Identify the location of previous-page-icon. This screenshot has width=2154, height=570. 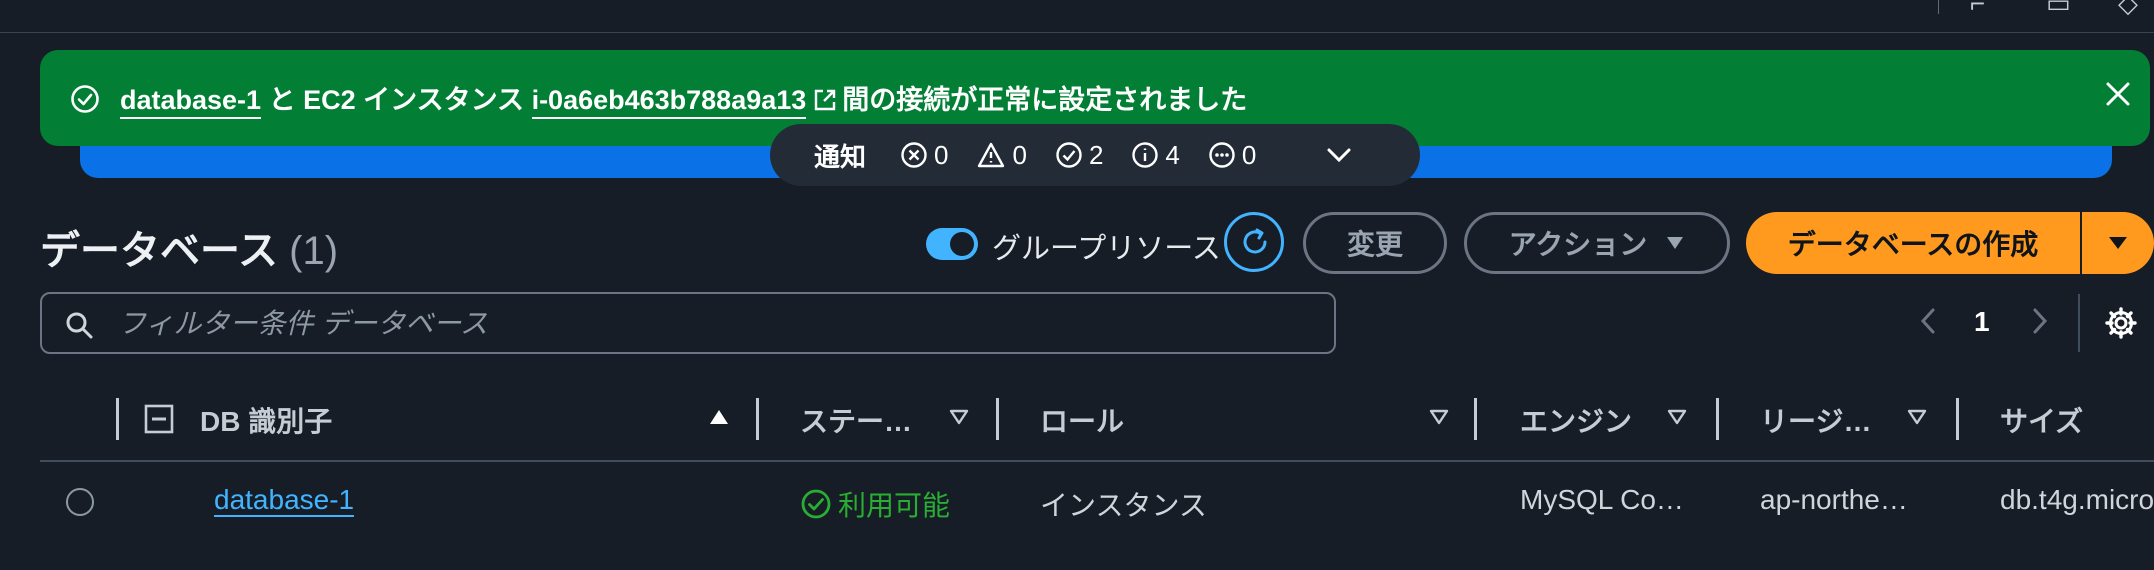
(1928, 321).